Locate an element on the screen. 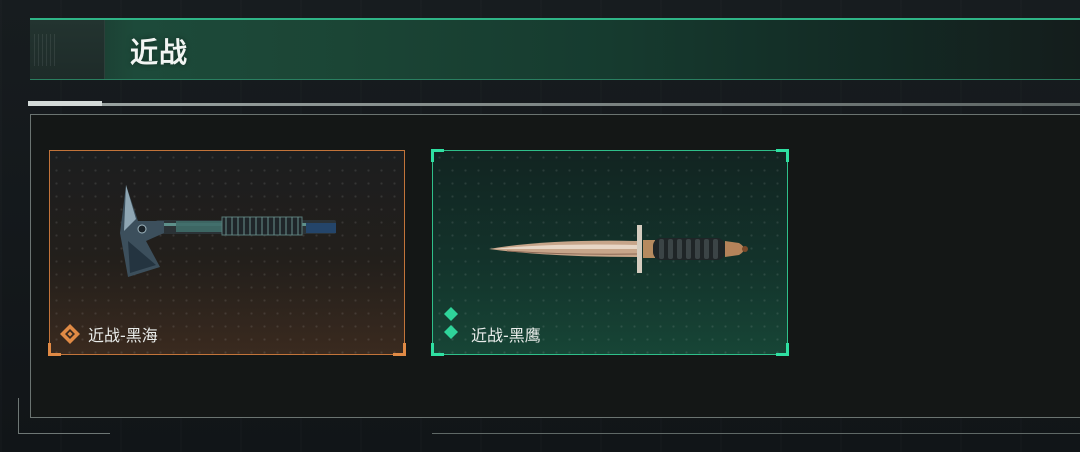  bottom-rule is located at coordinates (756, 433).